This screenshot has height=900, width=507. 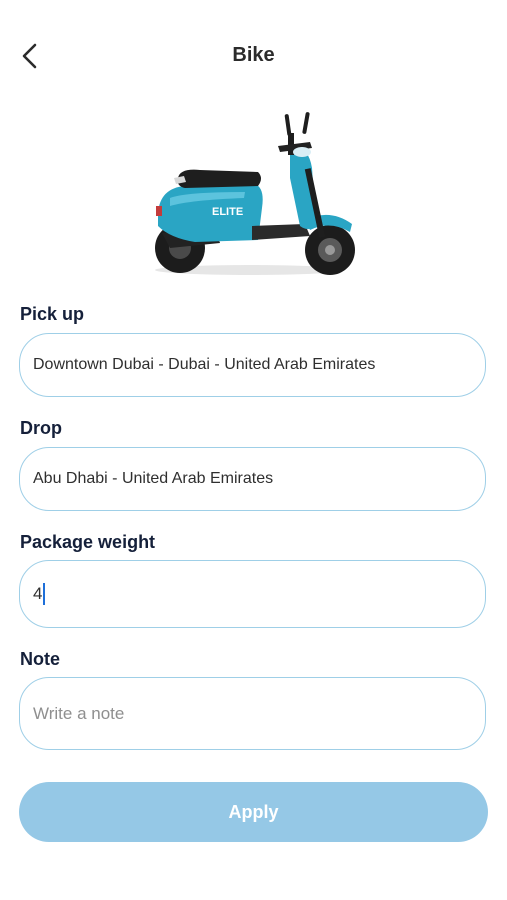 What do you see at coordinates (44, 594) in the screenshot?
I see `text-cursor` at bounding box center [44, 594].